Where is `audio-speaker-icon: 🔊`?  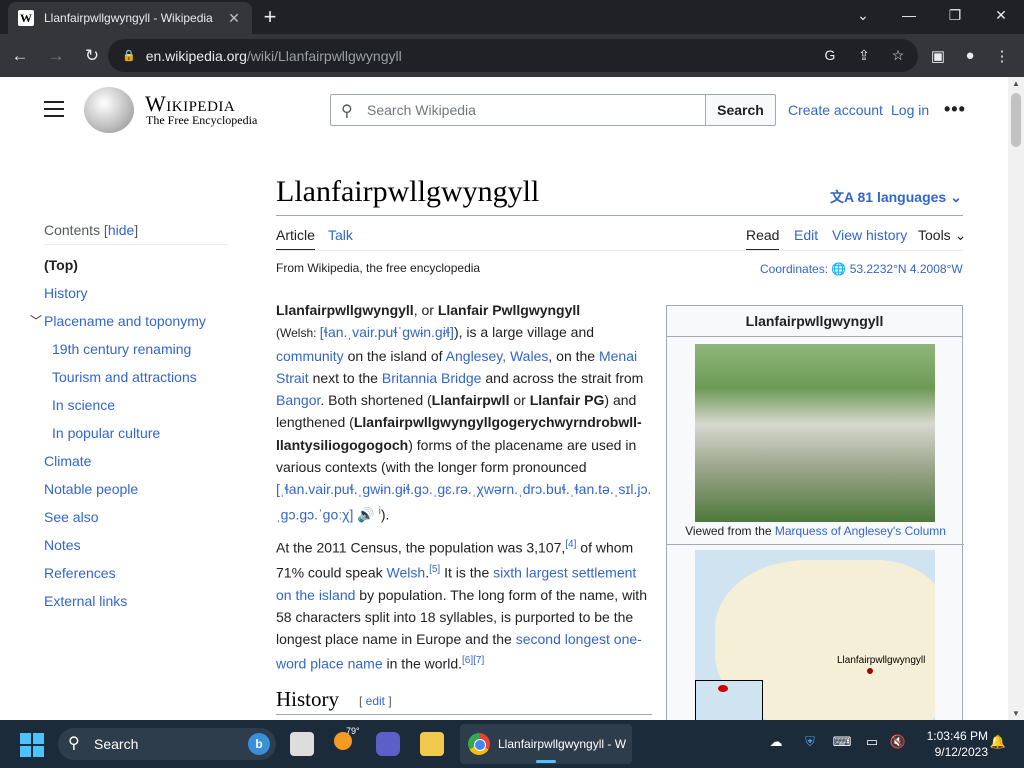 audio-speaker-icon: 🔊 is located at coordinates (365, 514).